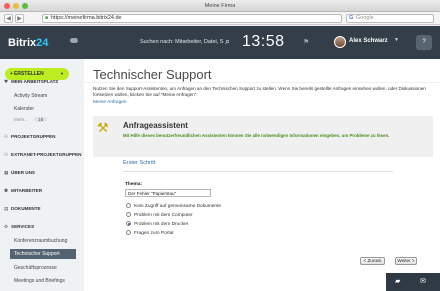  Describe the element at coordinates (110, 102) in the screenshot. I see `my-requests-link: Meine Anfragen` at that location.